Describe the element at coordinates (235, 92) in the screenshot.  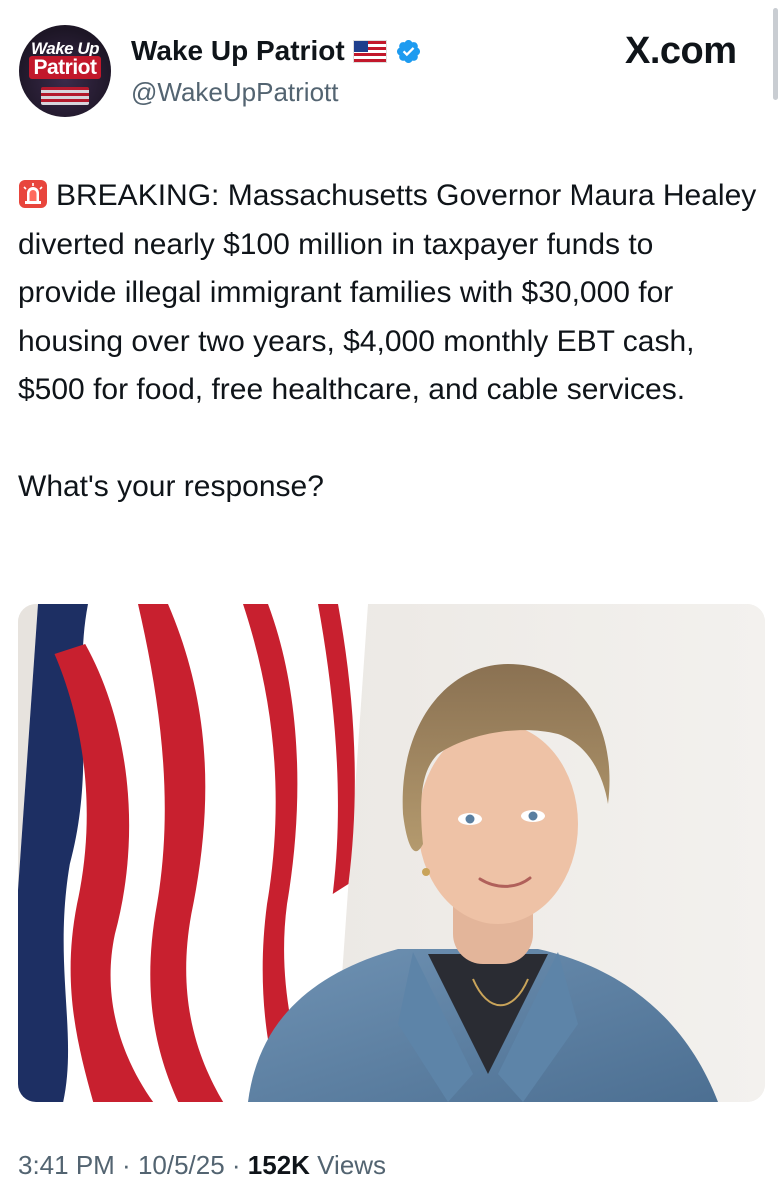
I see `handle: @WakeUpPatriott` at that location.